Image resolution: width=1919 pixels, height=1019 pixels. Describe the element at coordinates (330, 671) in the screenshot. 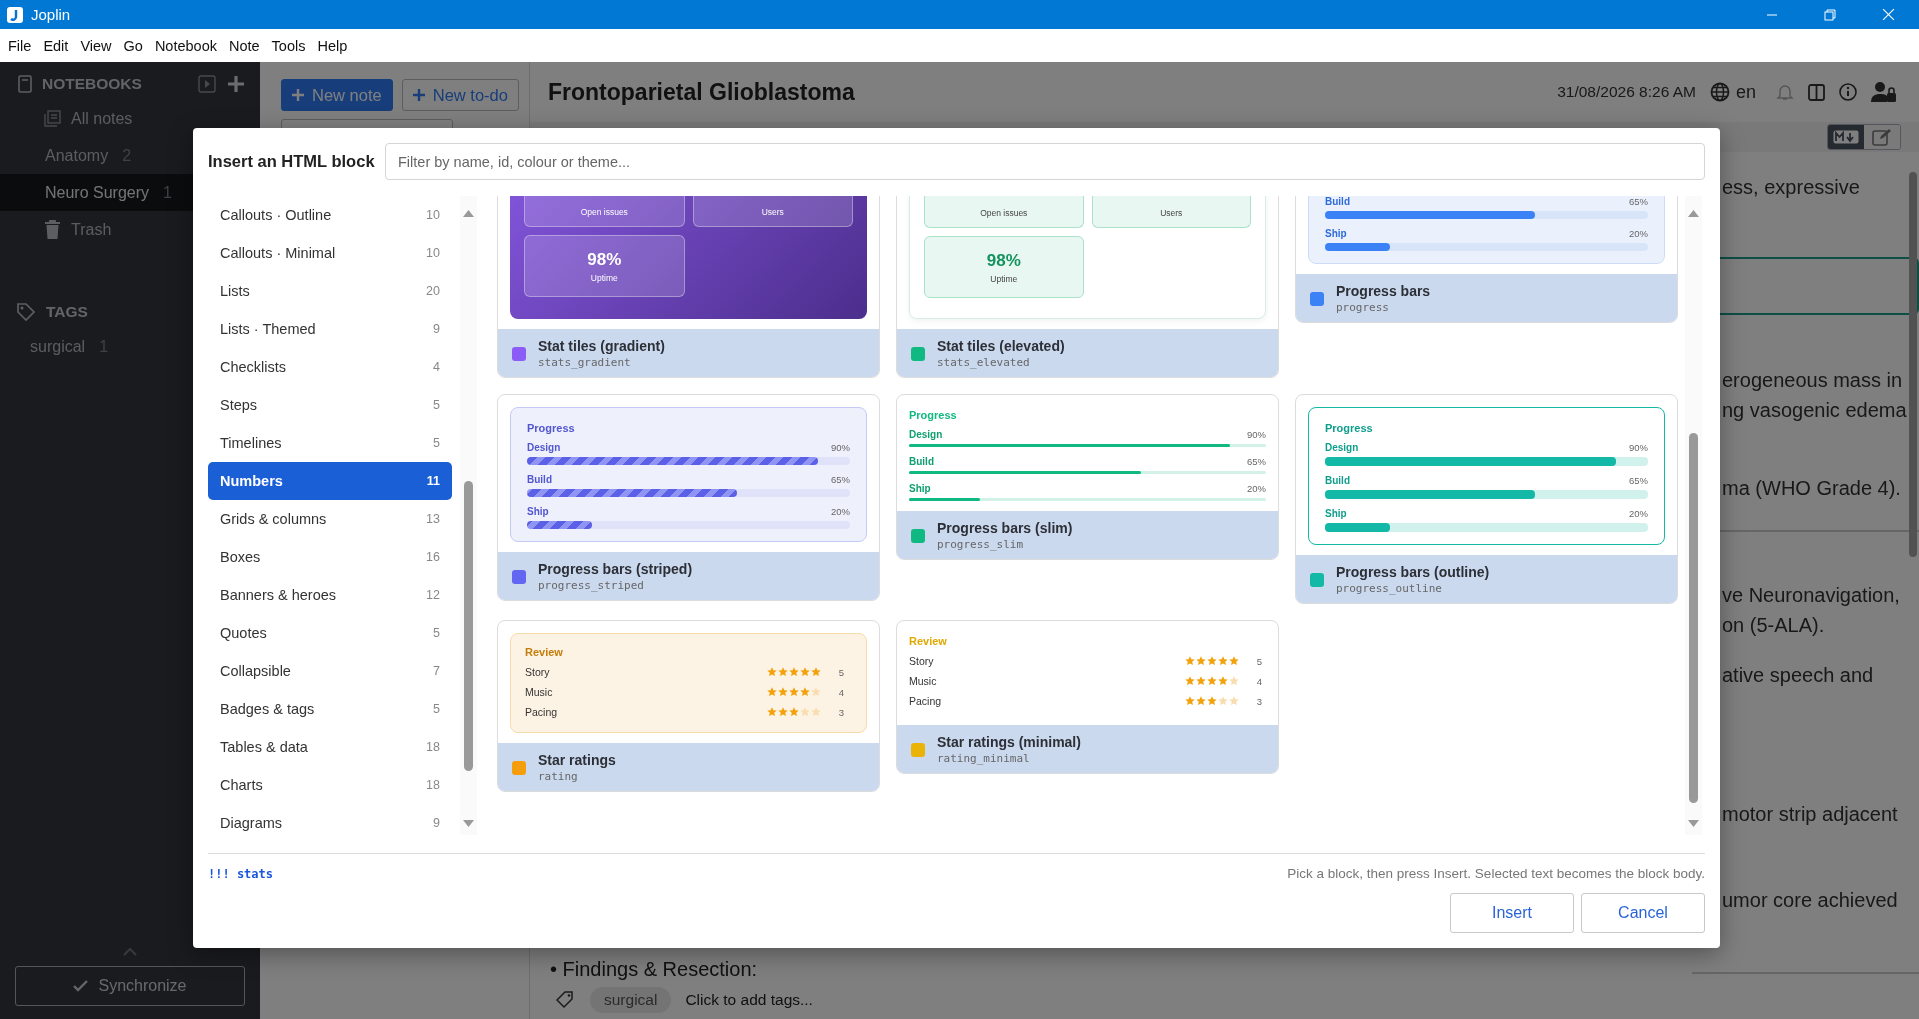

I see `category-item: Collapsible 7` at that location.